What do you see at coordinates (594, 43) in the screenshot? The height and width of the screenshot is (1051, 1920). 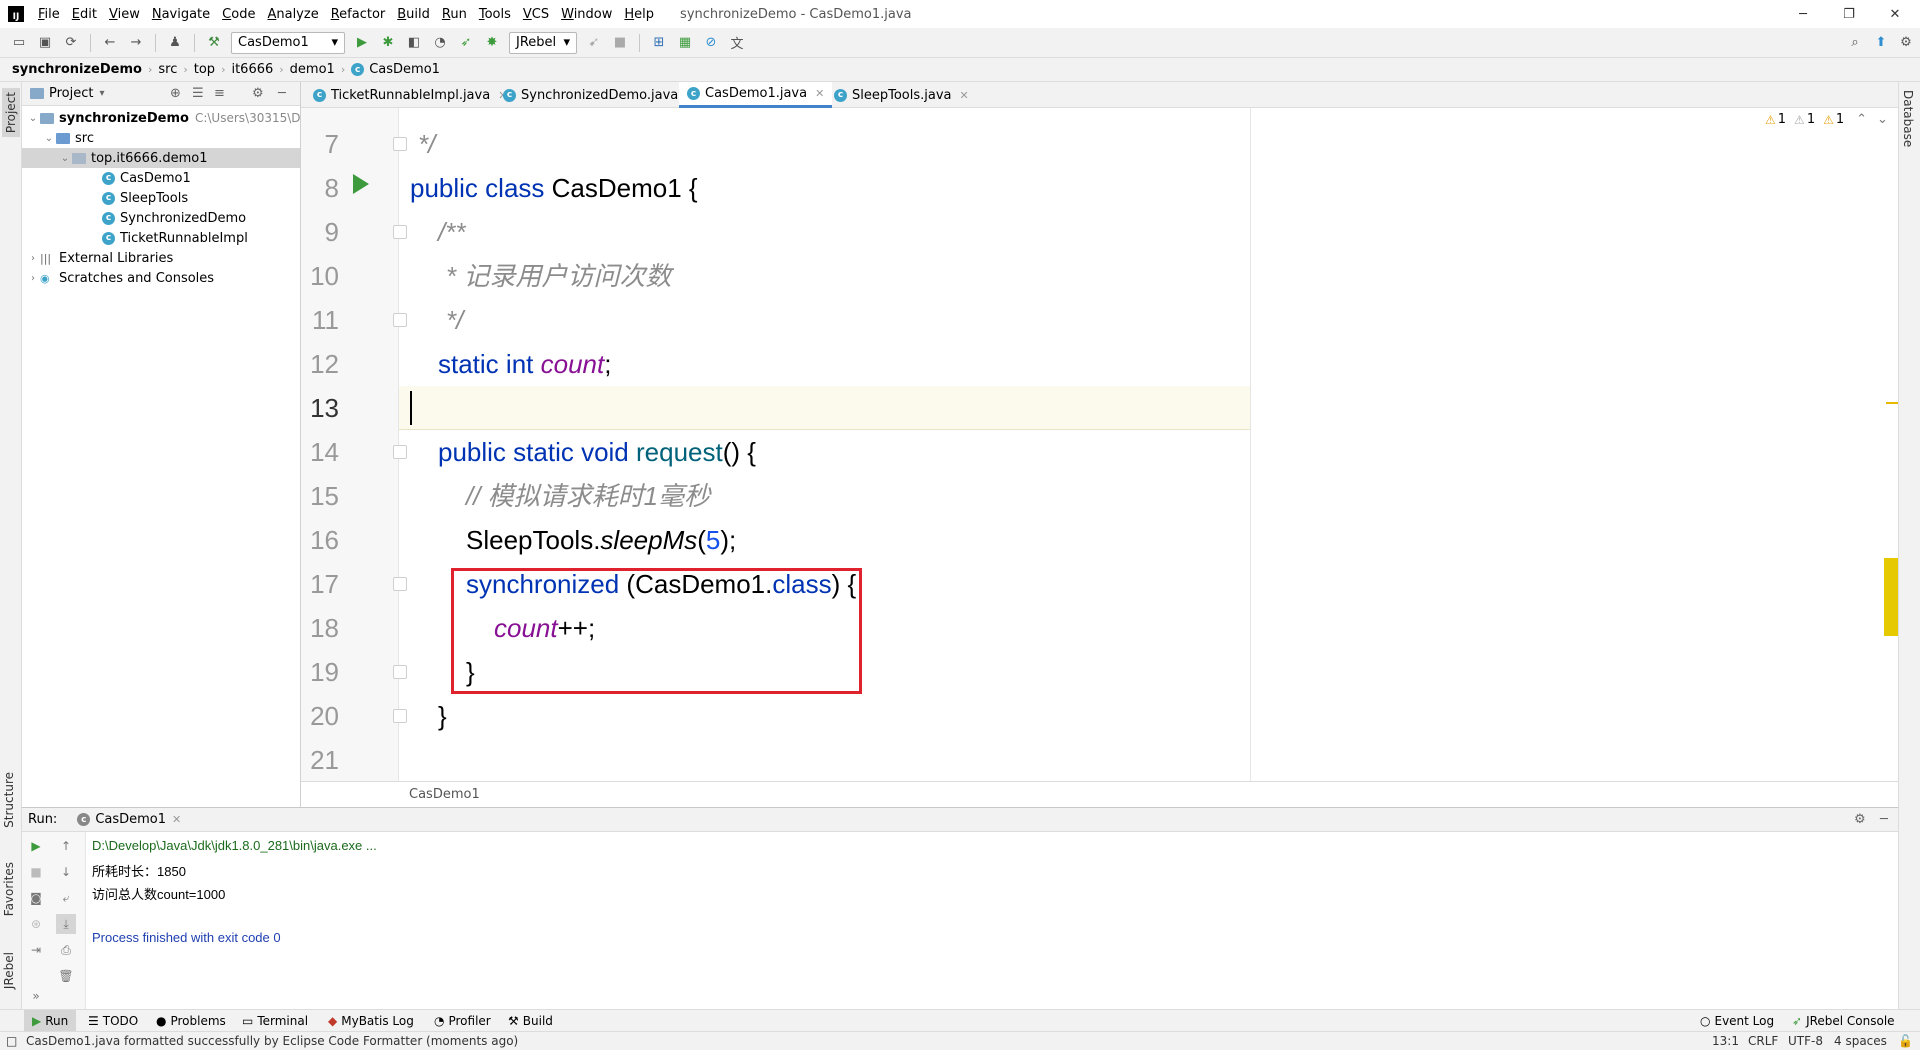 I see `update-icon: ➹` at bounding box center [594, 43].